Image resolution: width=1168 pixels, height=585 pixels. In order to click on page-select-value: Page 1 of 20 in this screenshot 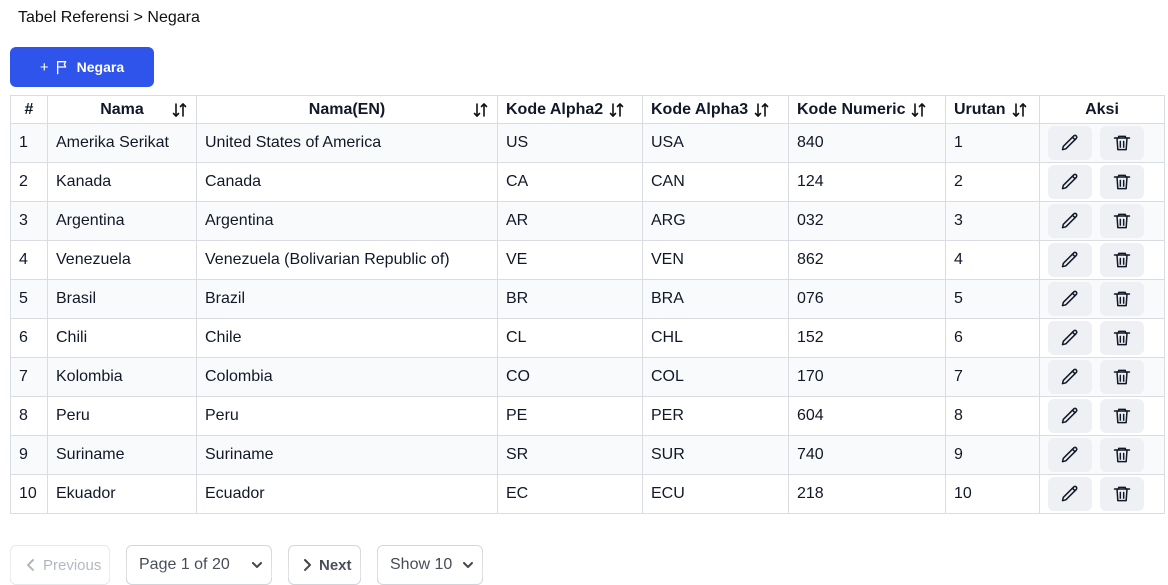, I will do `click(184, 564)`.